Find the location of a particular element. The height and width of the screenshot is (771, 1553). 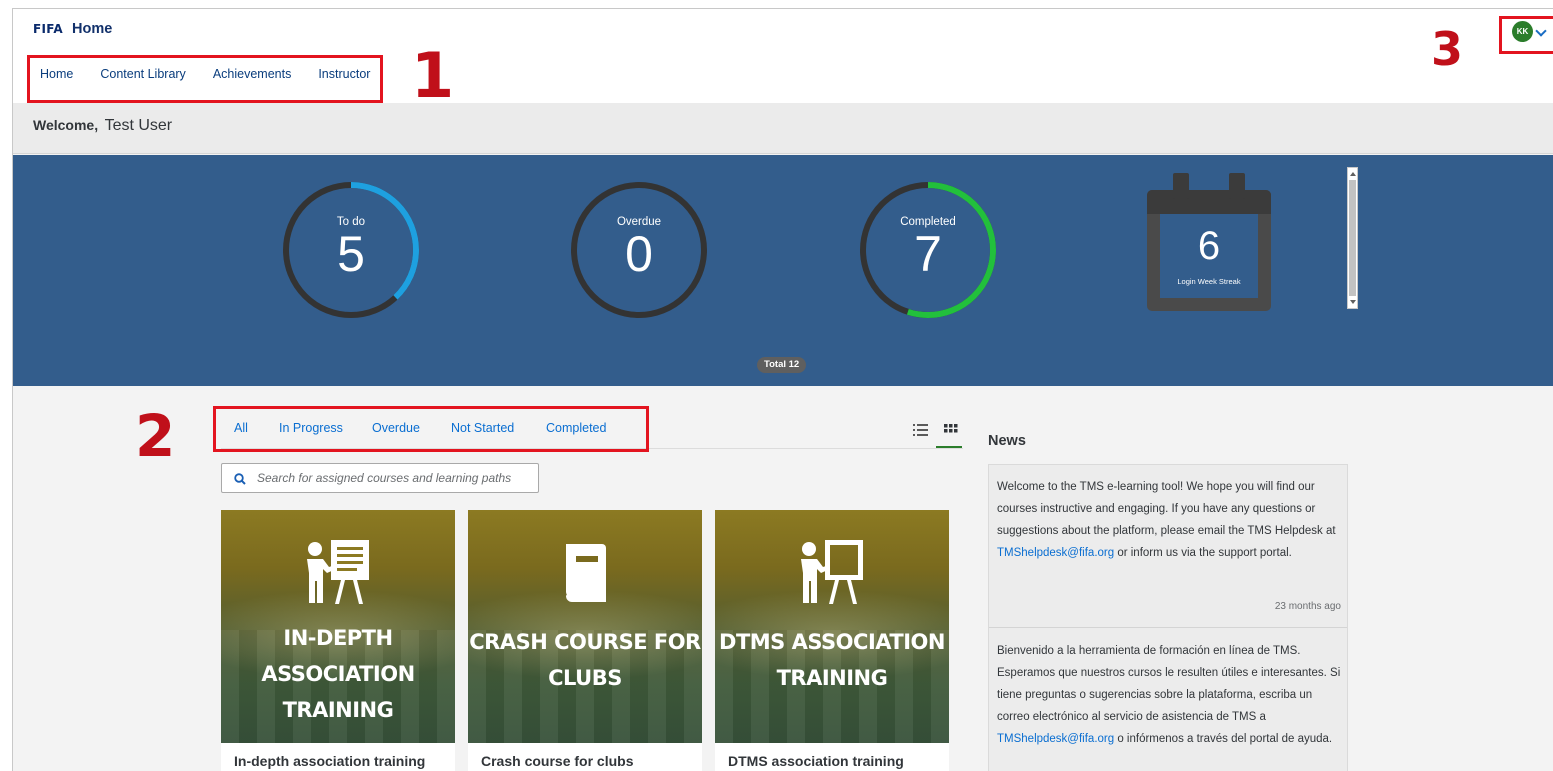

book-icon is located at coordinates (586, 573).